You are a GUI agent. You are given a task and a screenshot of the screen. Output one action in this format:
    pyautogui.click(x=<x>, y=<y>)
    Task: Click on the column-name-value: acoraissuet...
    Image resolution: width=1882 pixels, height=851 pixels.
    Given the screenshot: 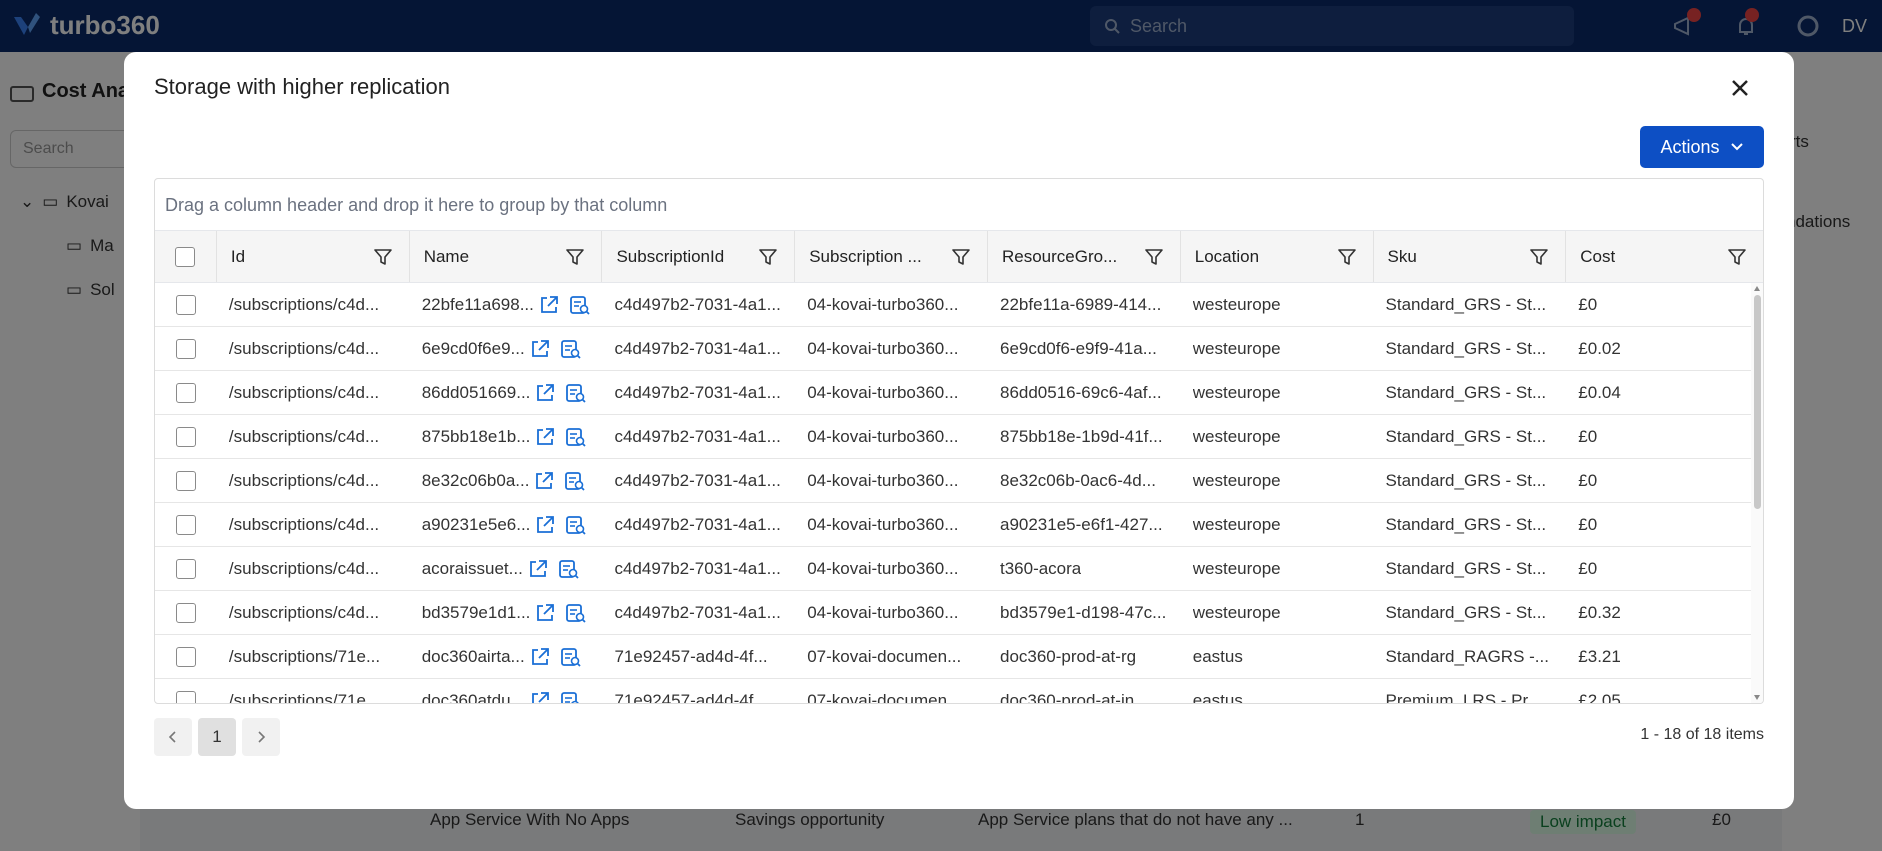 What is the action you would take?
    pyautogui.click(x=472, y=568)
    